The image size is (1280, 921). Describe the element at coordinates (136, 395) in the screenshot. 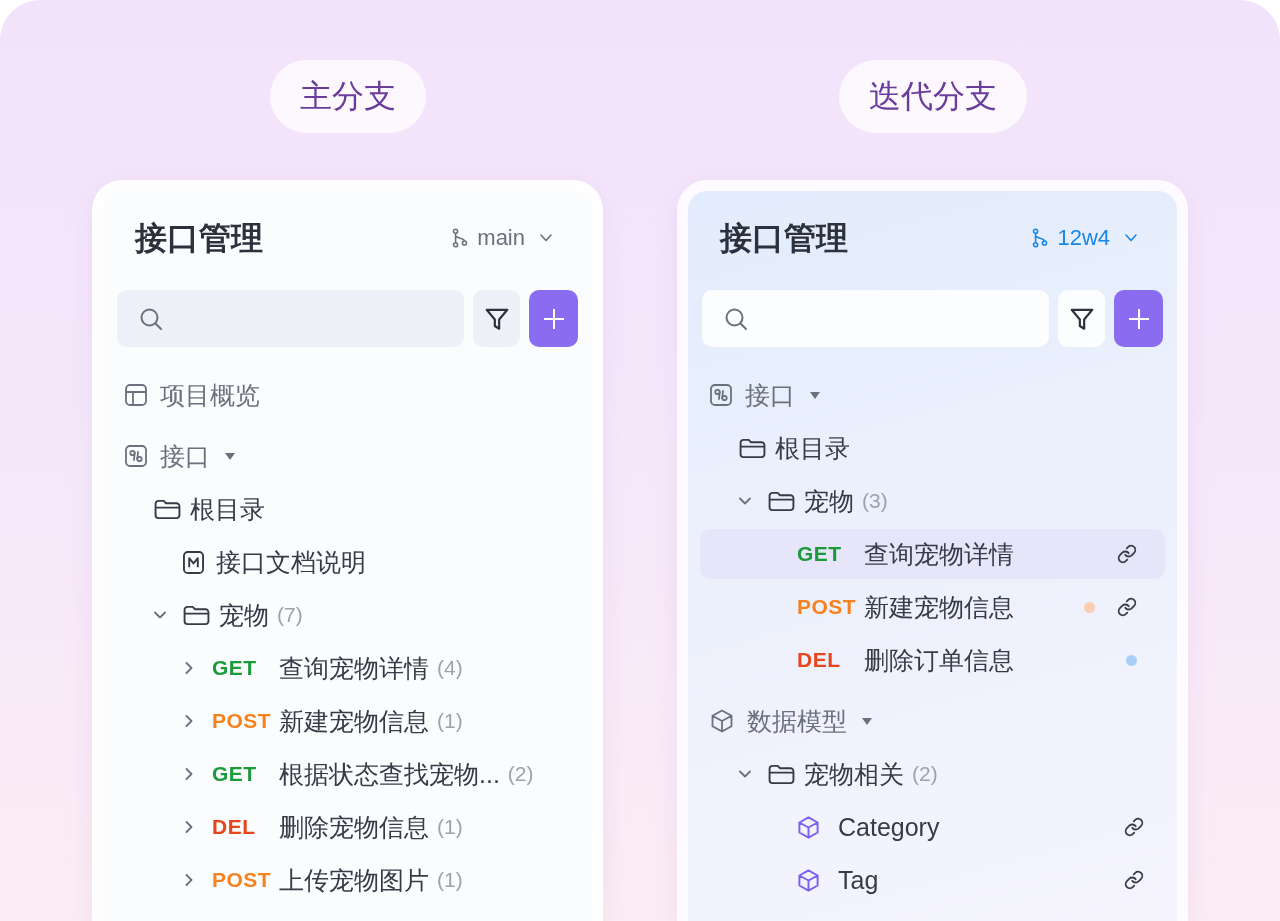

I see `layout-icon` at that location.